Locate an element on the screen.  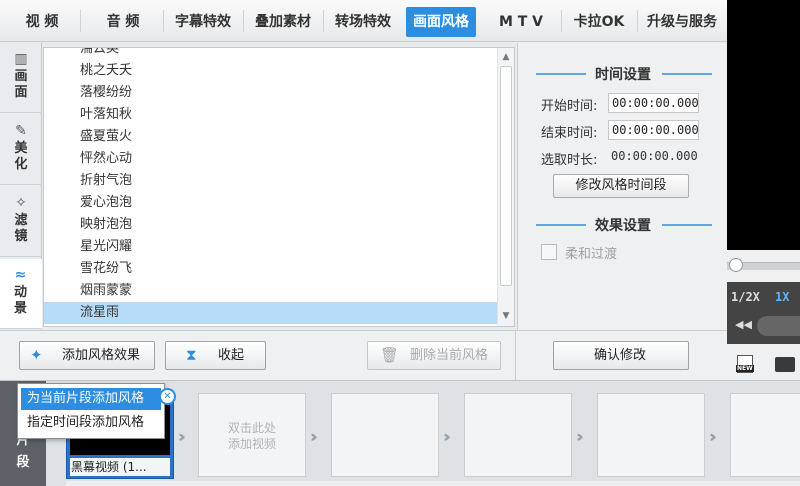
tab-audio: 音 频 is located at coordinates (123, 22).